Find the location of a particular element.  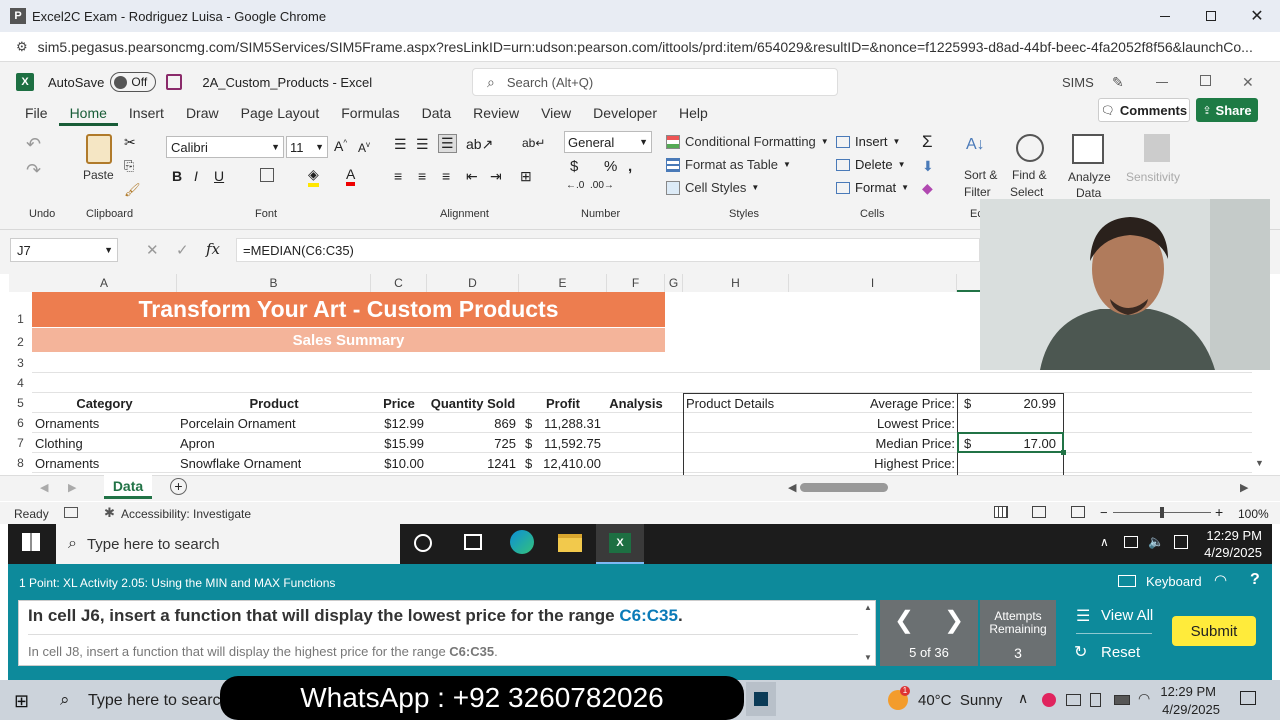

row-header-1: 1 is located at coordinates (20, 319).